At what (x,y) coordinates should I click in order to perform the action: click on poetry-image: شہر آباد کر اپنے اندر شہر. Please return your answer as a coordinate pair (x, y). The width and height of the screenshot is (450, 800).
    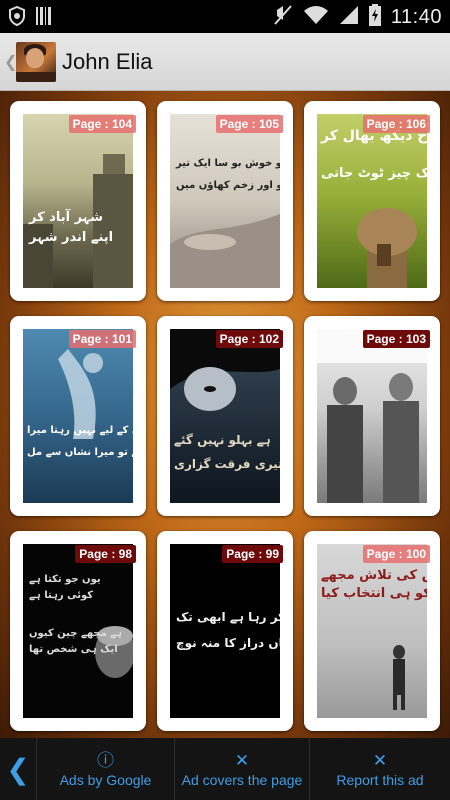
    Looking at the image, I should click on (78, 201).